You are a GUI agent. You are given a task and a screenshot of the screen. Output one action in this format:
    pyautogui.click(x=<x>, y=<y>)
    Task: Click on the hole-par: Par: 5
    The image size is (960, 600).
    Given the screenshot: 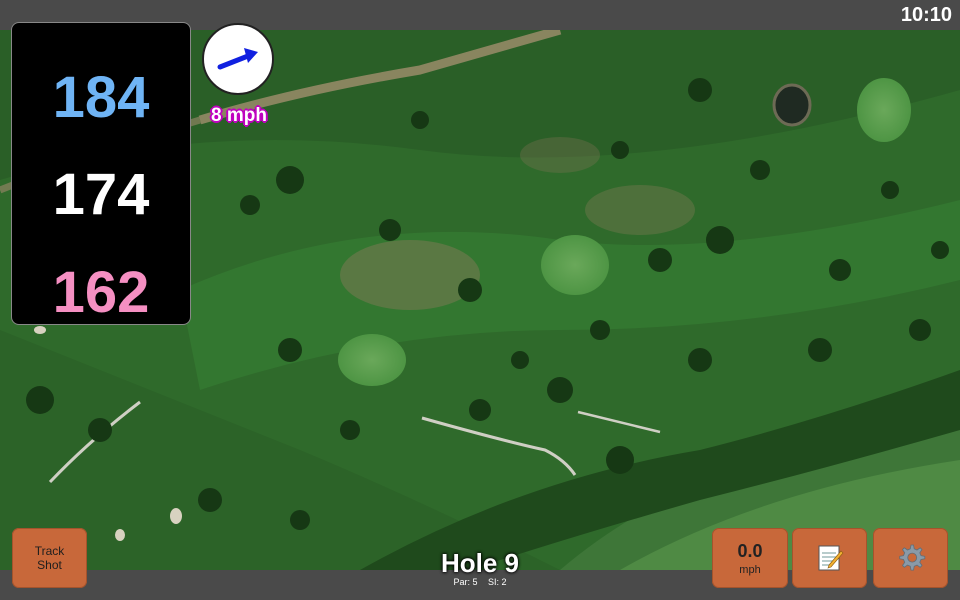 What is the action you would take?
    pyautogui.click(x=465, y=582)
    